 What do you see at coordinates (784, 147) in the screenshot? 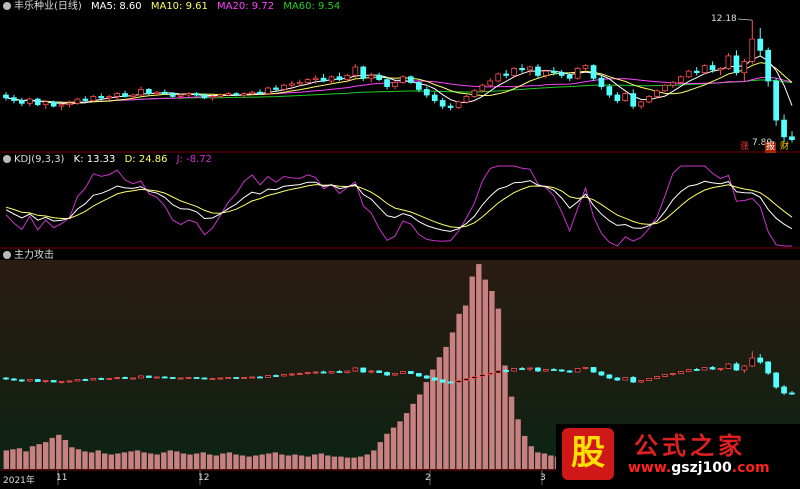
I see `event-tag-cai: 财` at bounding box center [784, 147].